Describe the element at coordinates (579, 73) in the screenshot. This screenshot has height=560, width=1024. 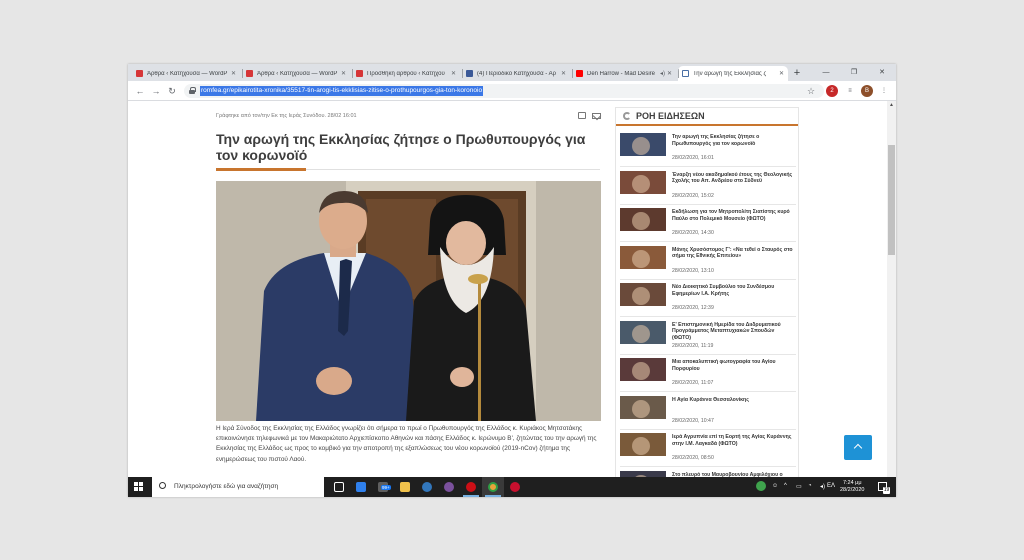
I see `youtube-icon` at that location.